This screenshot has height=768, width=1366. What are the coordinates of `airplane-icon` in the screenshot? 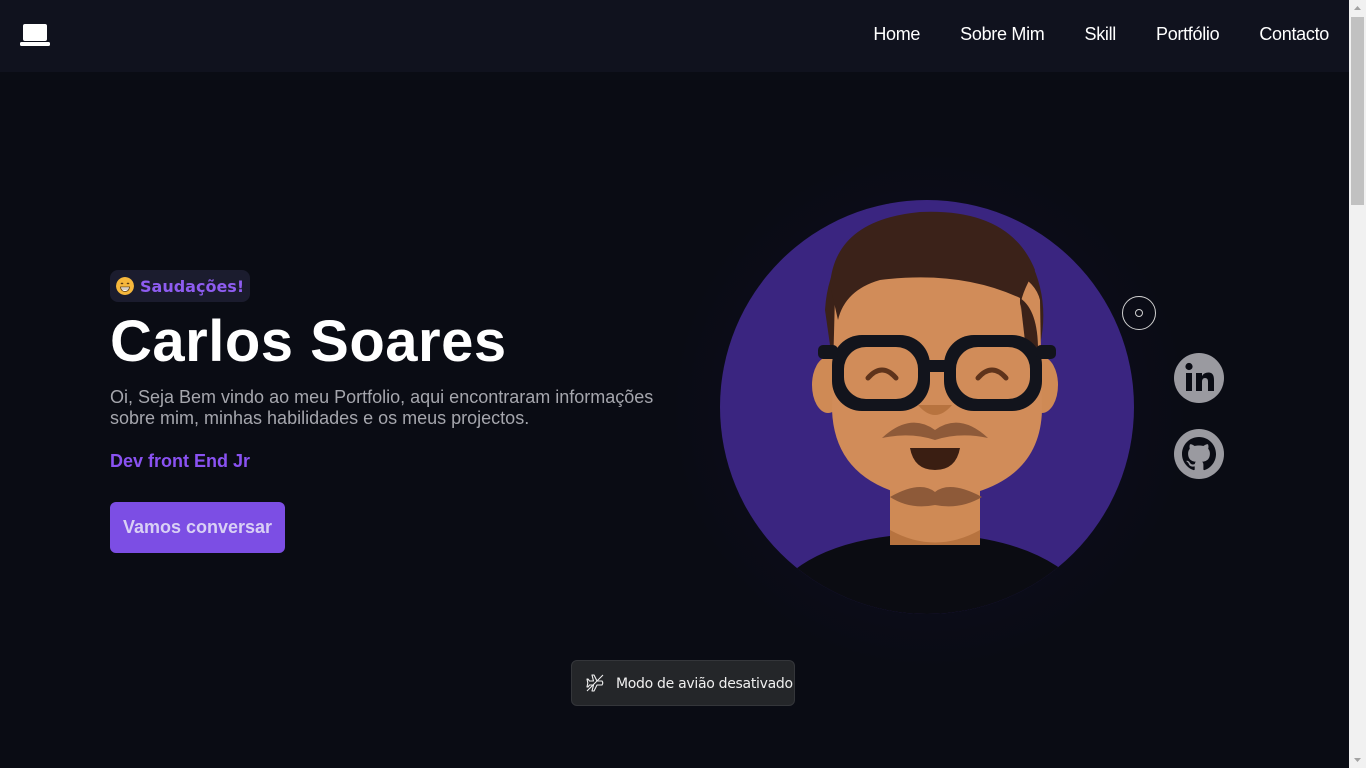 It's located at (595, 683).